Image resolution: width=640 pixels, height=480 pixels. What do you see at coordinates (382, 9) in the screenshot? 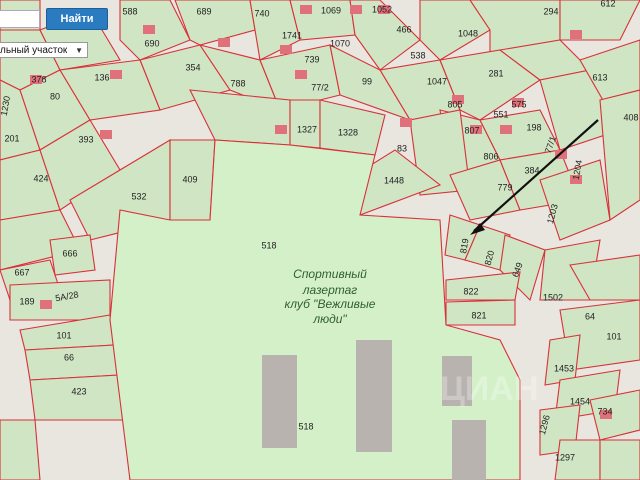
I see `plot-number: 1052` at bounding box center [382, 9].